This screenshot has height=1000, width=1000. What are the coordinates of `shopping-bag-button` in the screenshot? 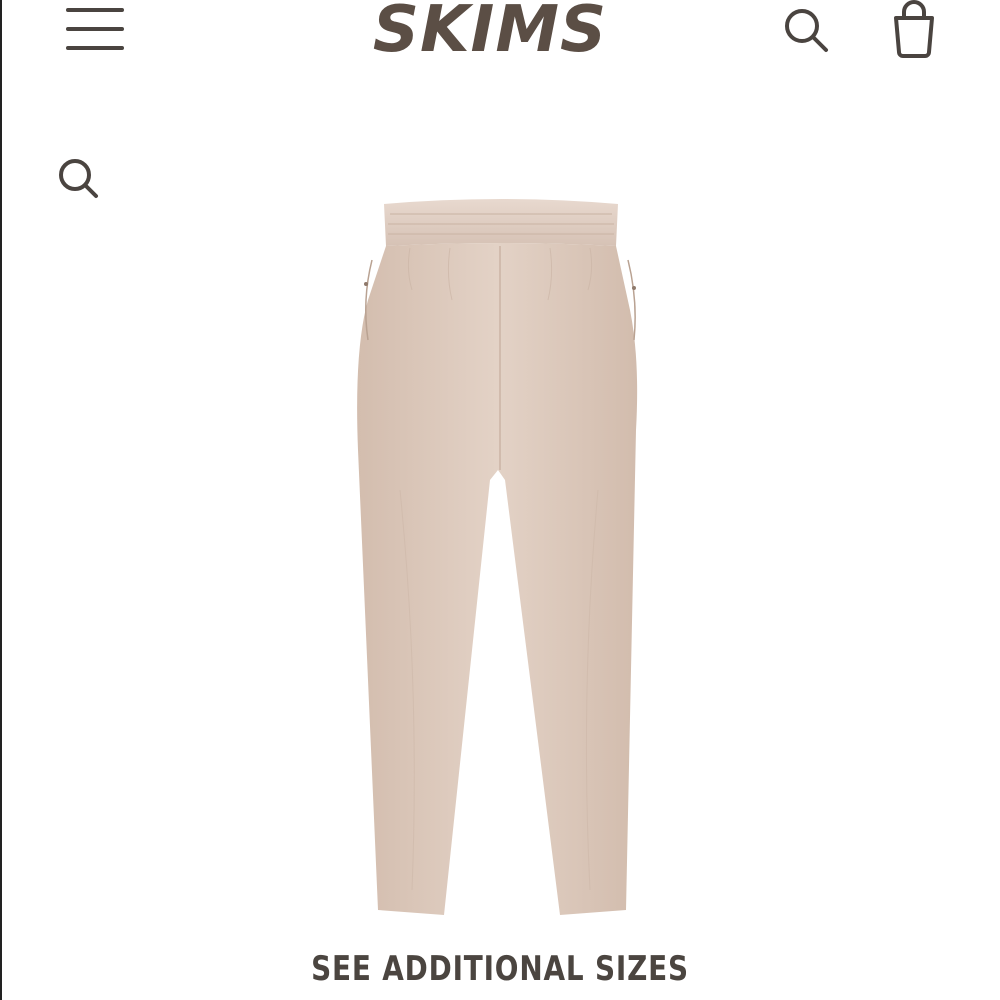 It's located at (914, 30).